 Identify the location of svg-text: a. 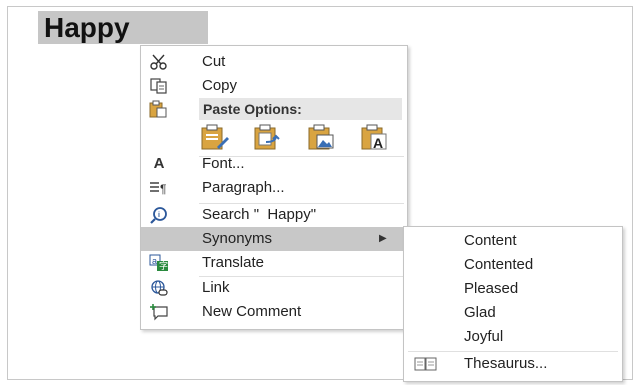
(154, 261).